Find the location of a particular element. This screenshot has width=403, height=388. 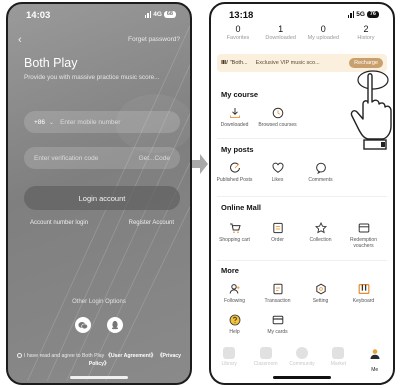

setting-item: Setting is located at coordinates (320, 293).